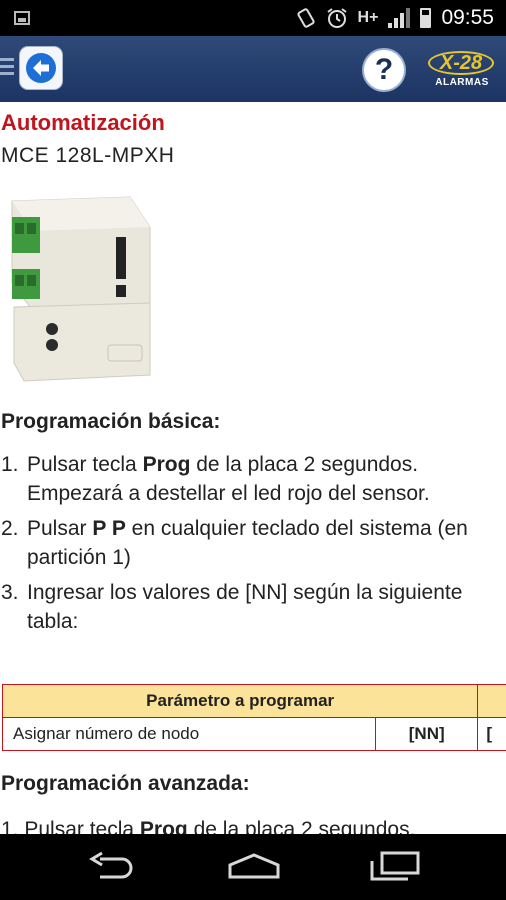  What do you see at coordinates (467, 17) in the screenshot?
I see `clock: 09:55` at bounding box center [467, 17].